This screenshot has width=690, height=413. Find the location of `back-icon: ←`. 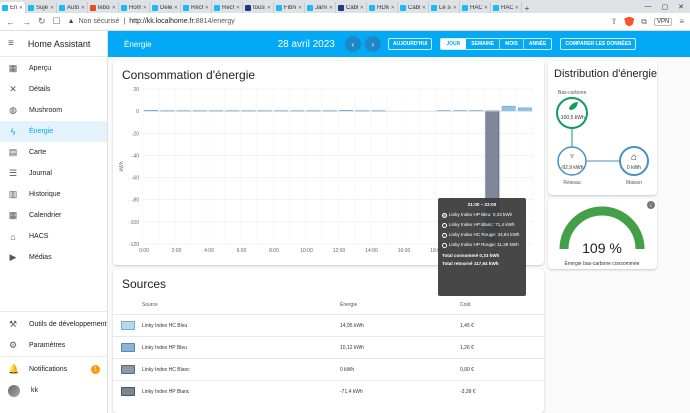

back-icon: ← is located at coordinates (10, 22).